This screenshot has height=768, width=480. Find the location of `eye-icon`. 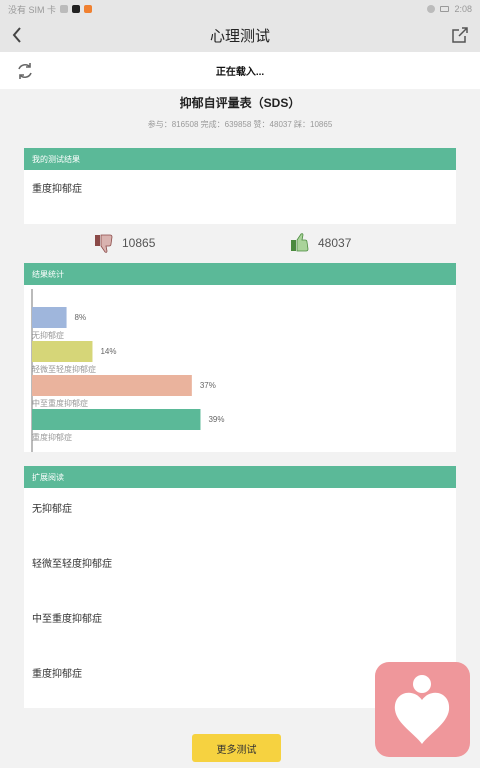

eye-icon is located at coordinates (431, 9).